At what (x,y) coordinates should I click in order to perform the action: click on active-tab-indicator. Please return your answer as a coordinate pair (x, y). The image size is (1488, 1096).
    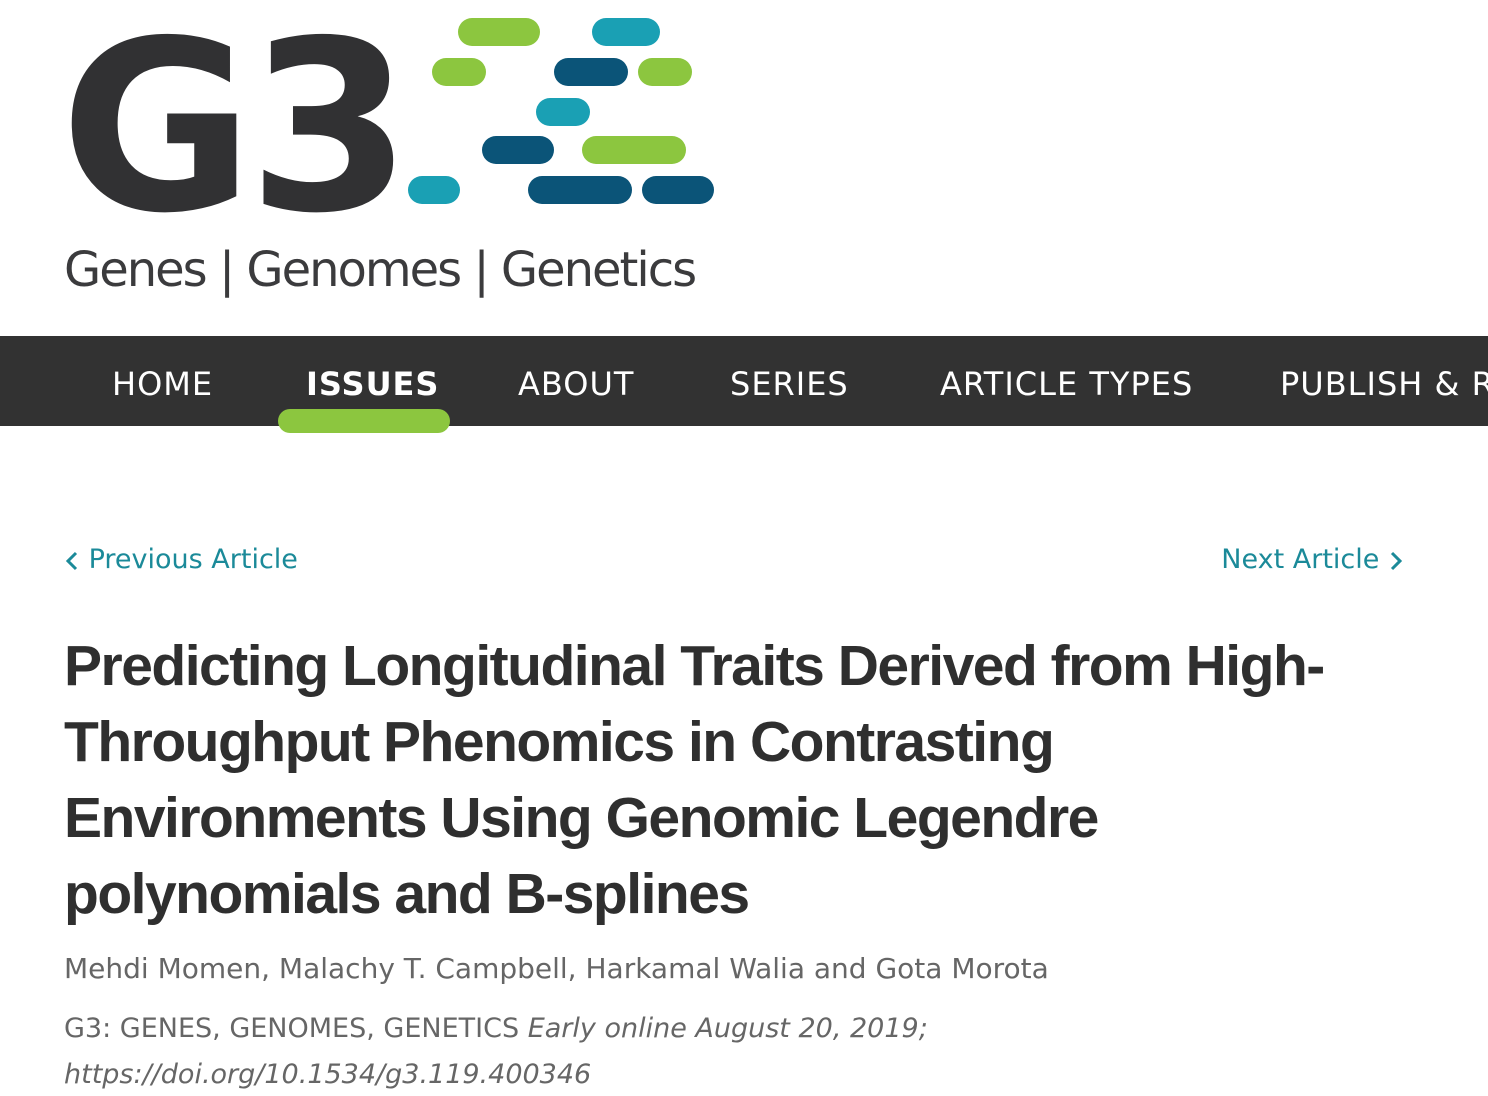
    Looking at the image, I should click on (364, 421).